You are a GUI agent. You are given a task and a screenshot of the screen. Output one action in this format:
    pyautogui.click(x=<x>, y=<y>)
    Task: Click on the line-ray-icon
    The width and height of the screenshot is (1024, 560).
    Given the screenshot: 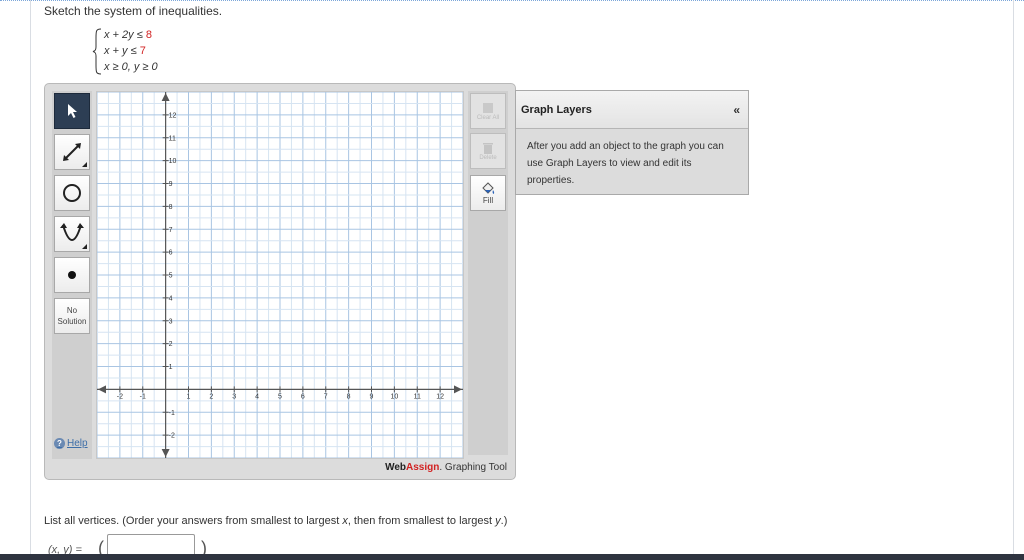 What is the action you would take?
    pyautogui.click(x=72, y=152)
    